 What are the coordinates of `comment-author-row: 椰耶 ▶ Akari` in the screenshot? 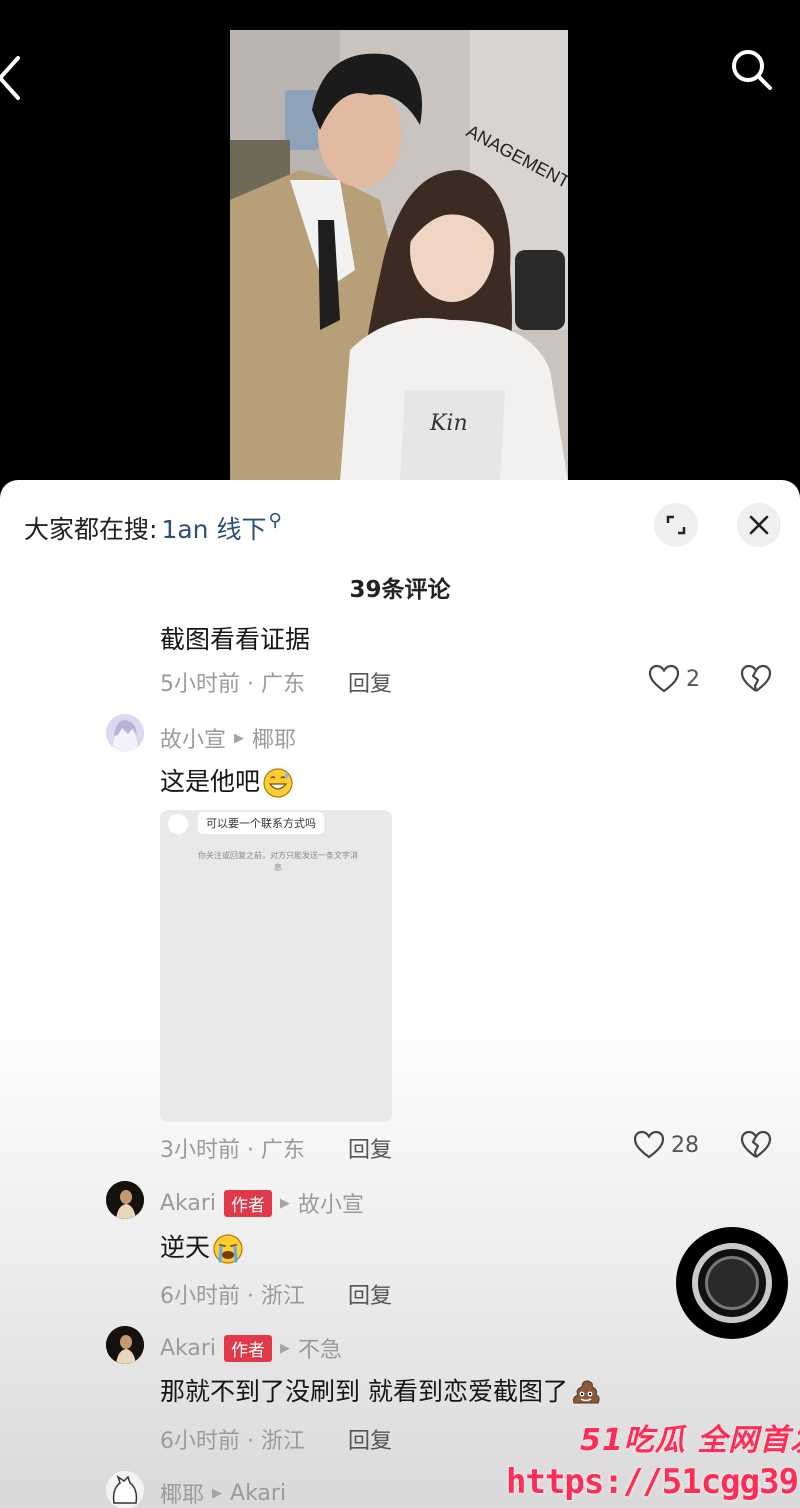 It's located at (223, 1492).